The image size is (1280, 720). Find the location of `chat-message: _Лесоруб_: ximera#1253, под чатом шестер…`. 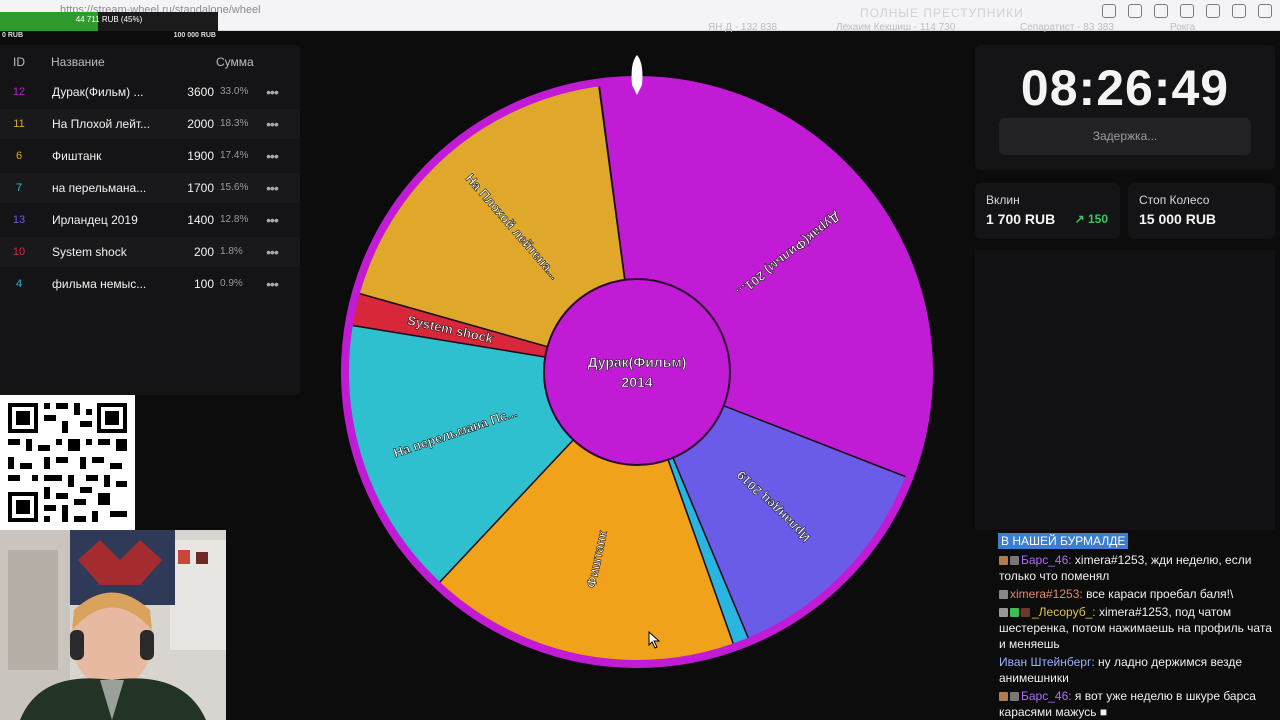

chat-message: _Лесоруб_: ximera#1253, под чатом шестер… is located at coordinates (1138, 628).